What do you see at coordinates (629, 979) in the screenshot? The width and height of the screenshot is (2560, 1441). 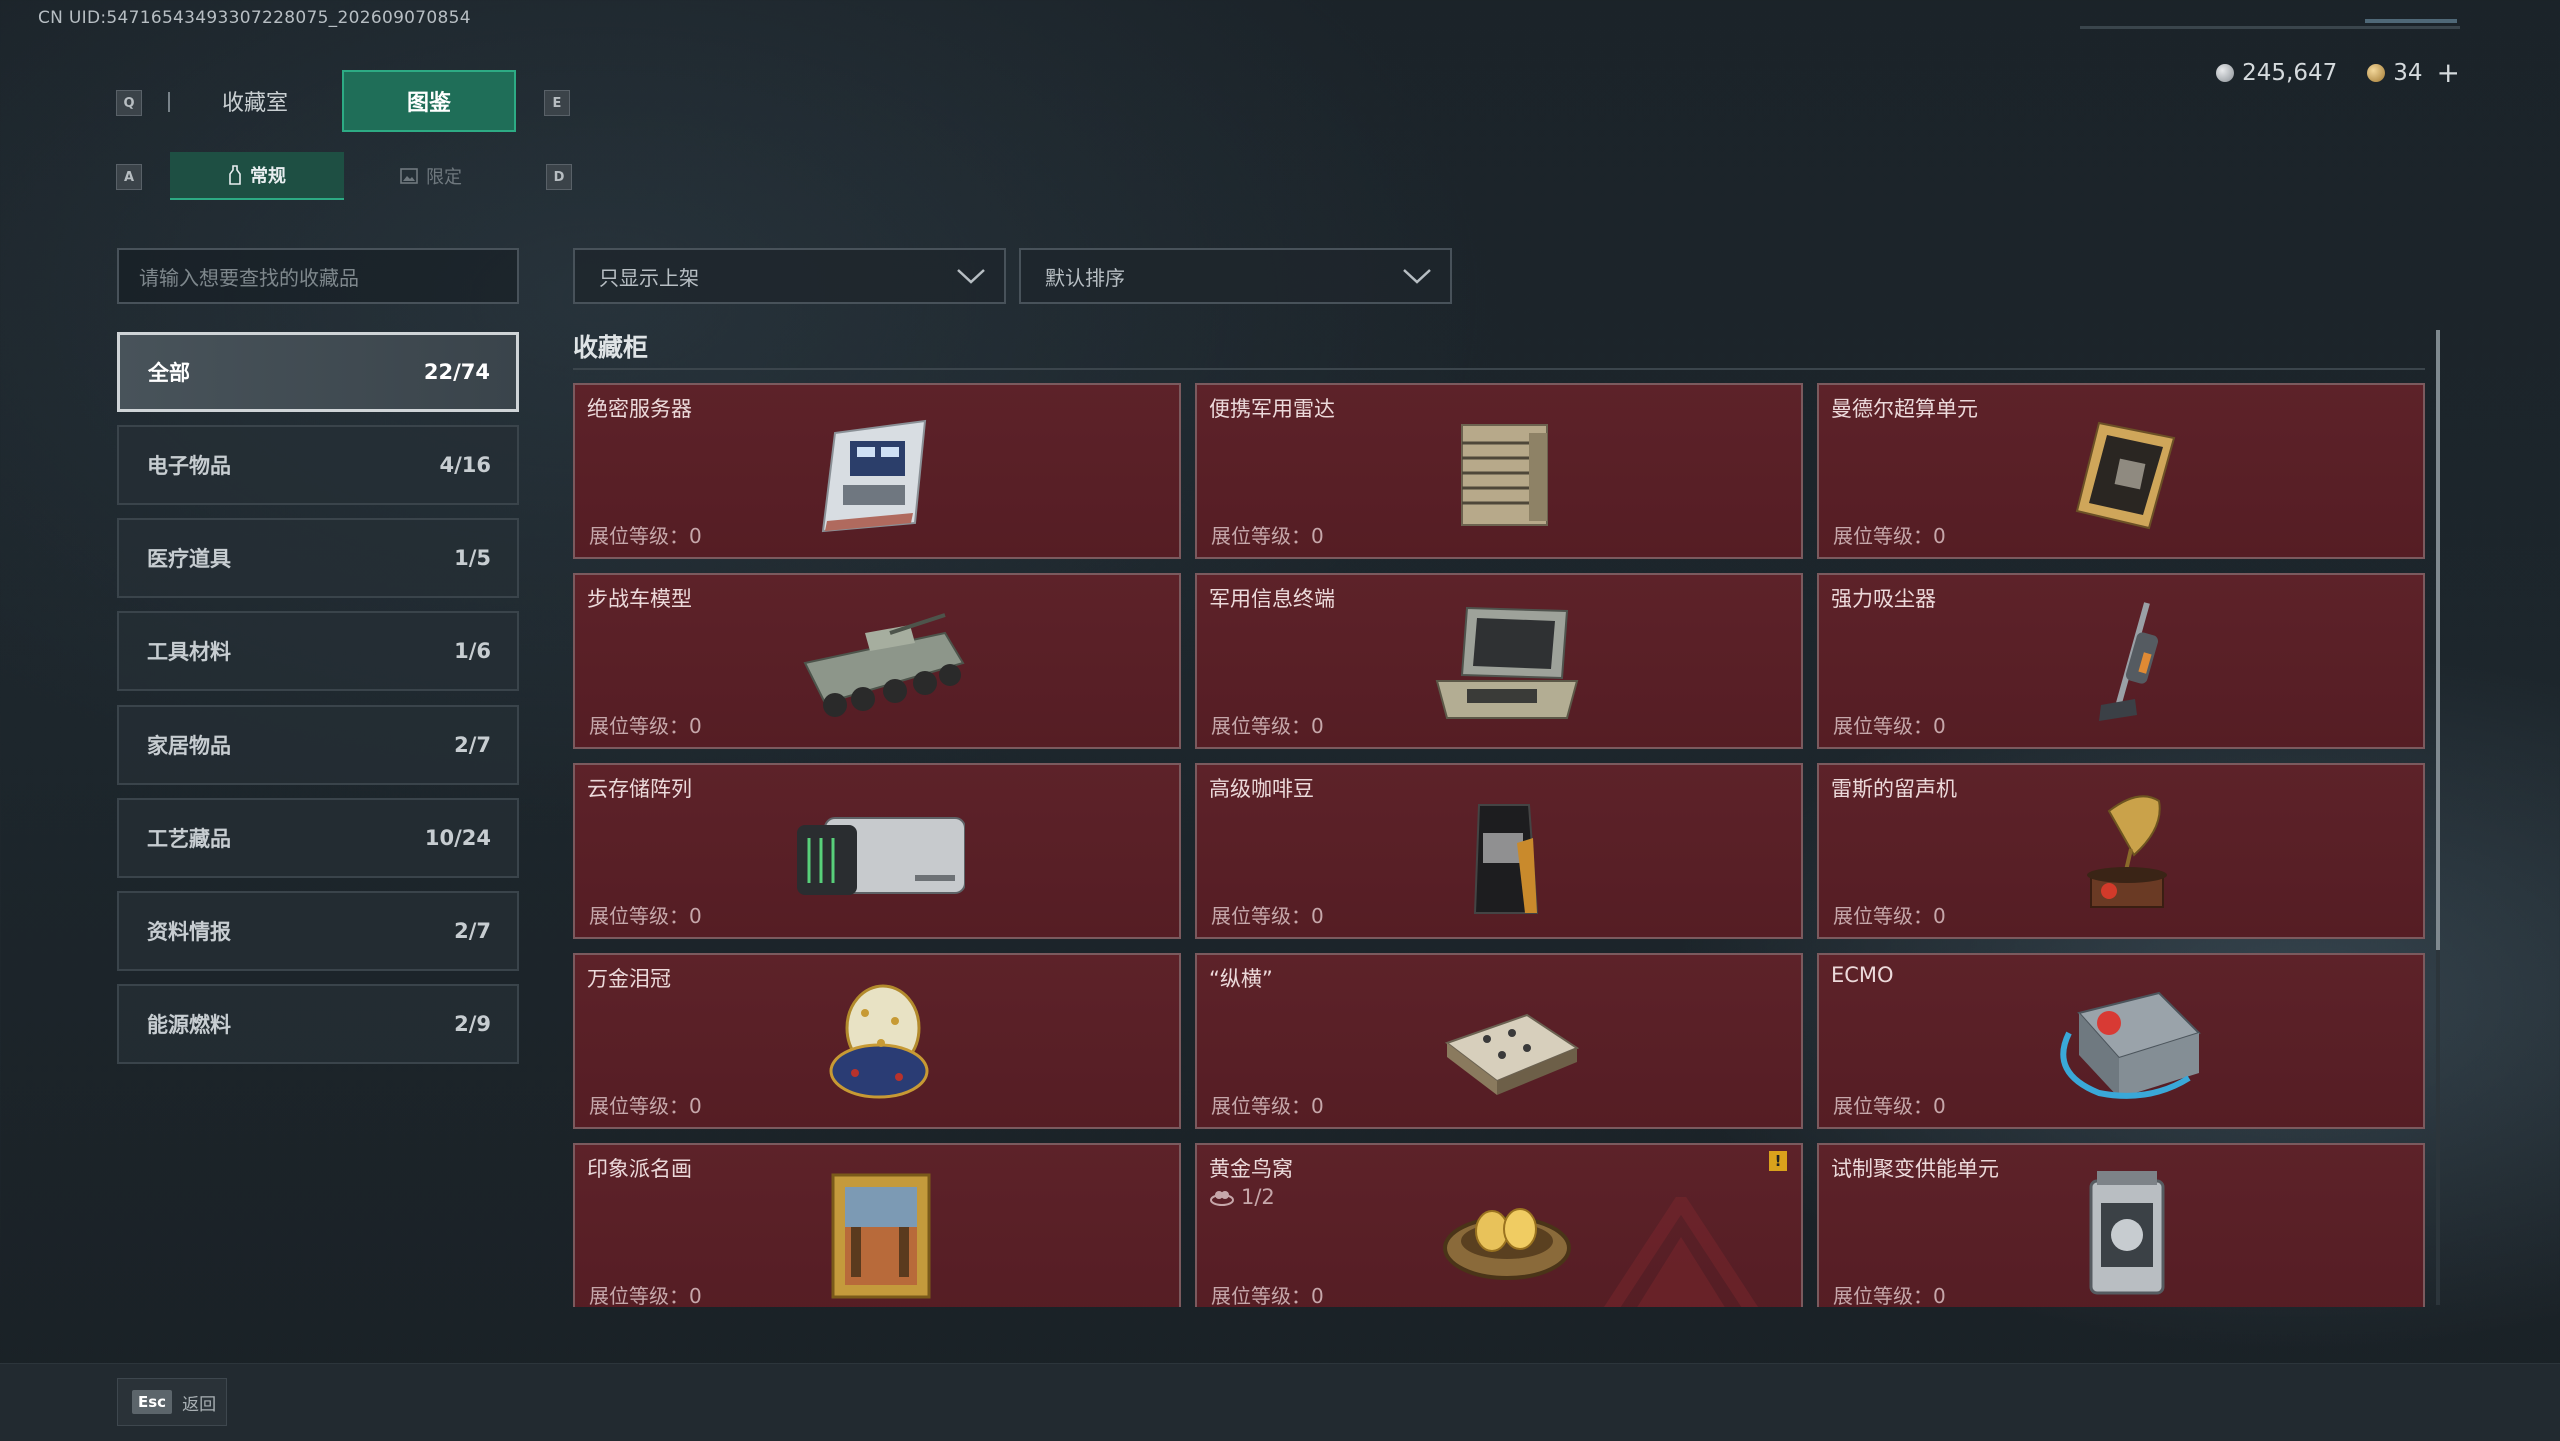 I see `item-name: 万金泪冠` at bounding box center [629, 979].